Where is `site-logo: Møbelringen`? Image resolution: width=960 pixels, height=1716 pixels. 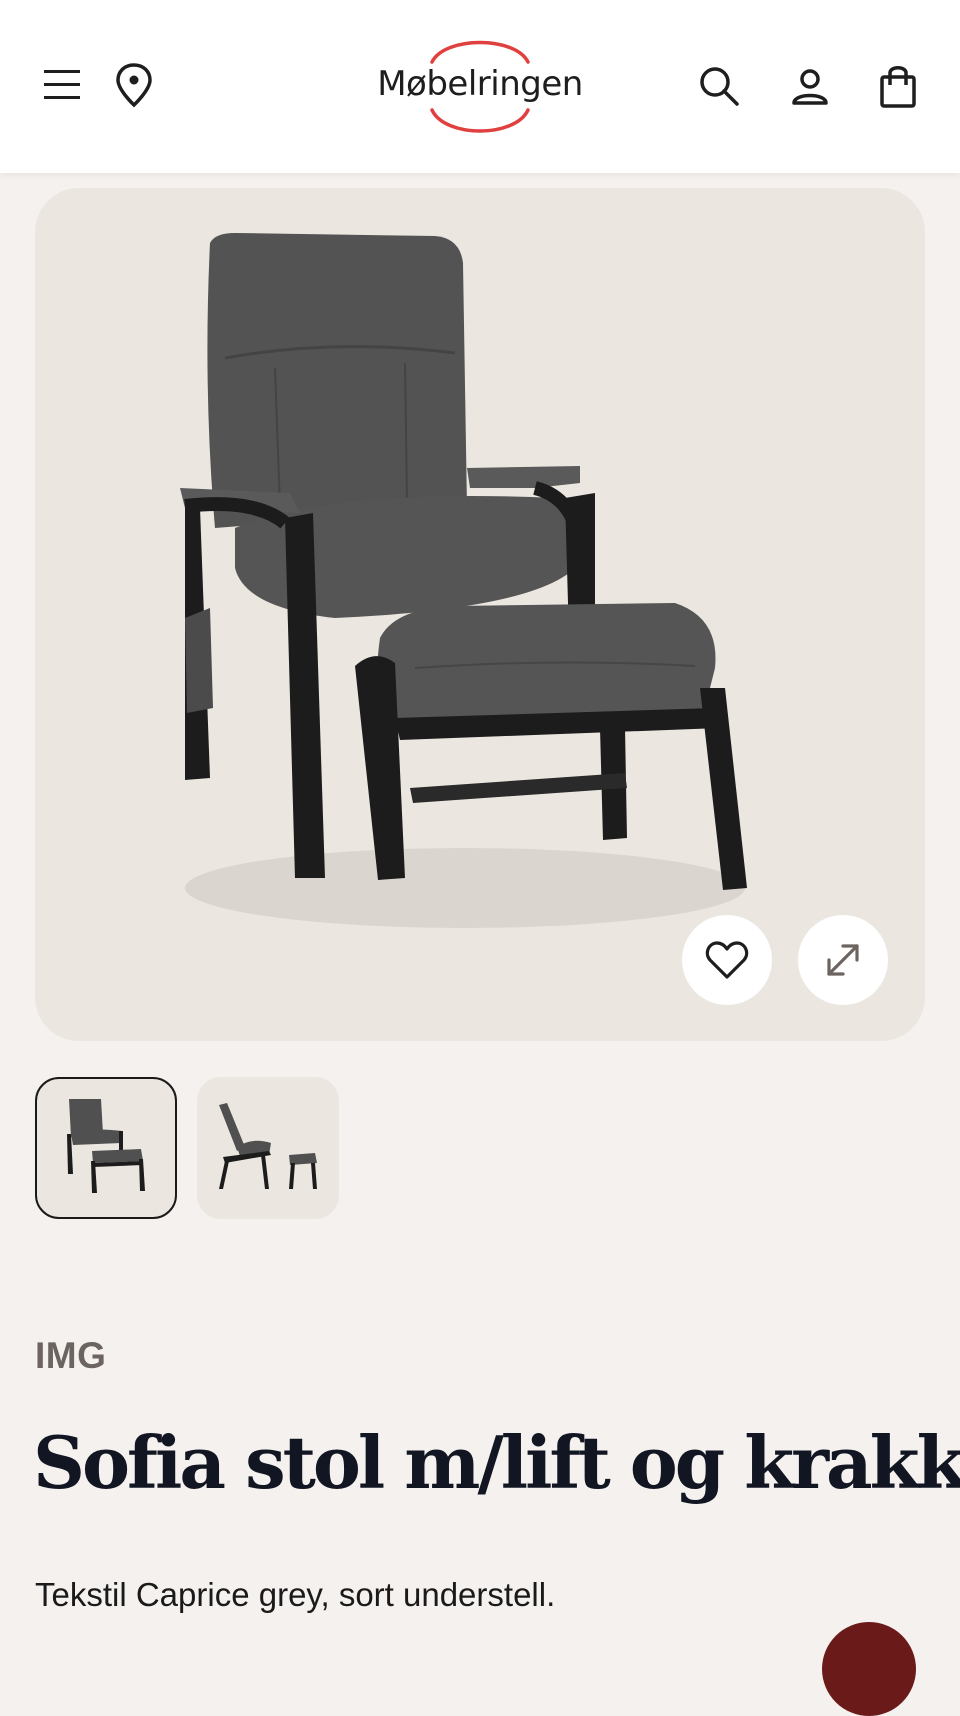 site-logo: Møbelringen is located at coordinates (480, 84).